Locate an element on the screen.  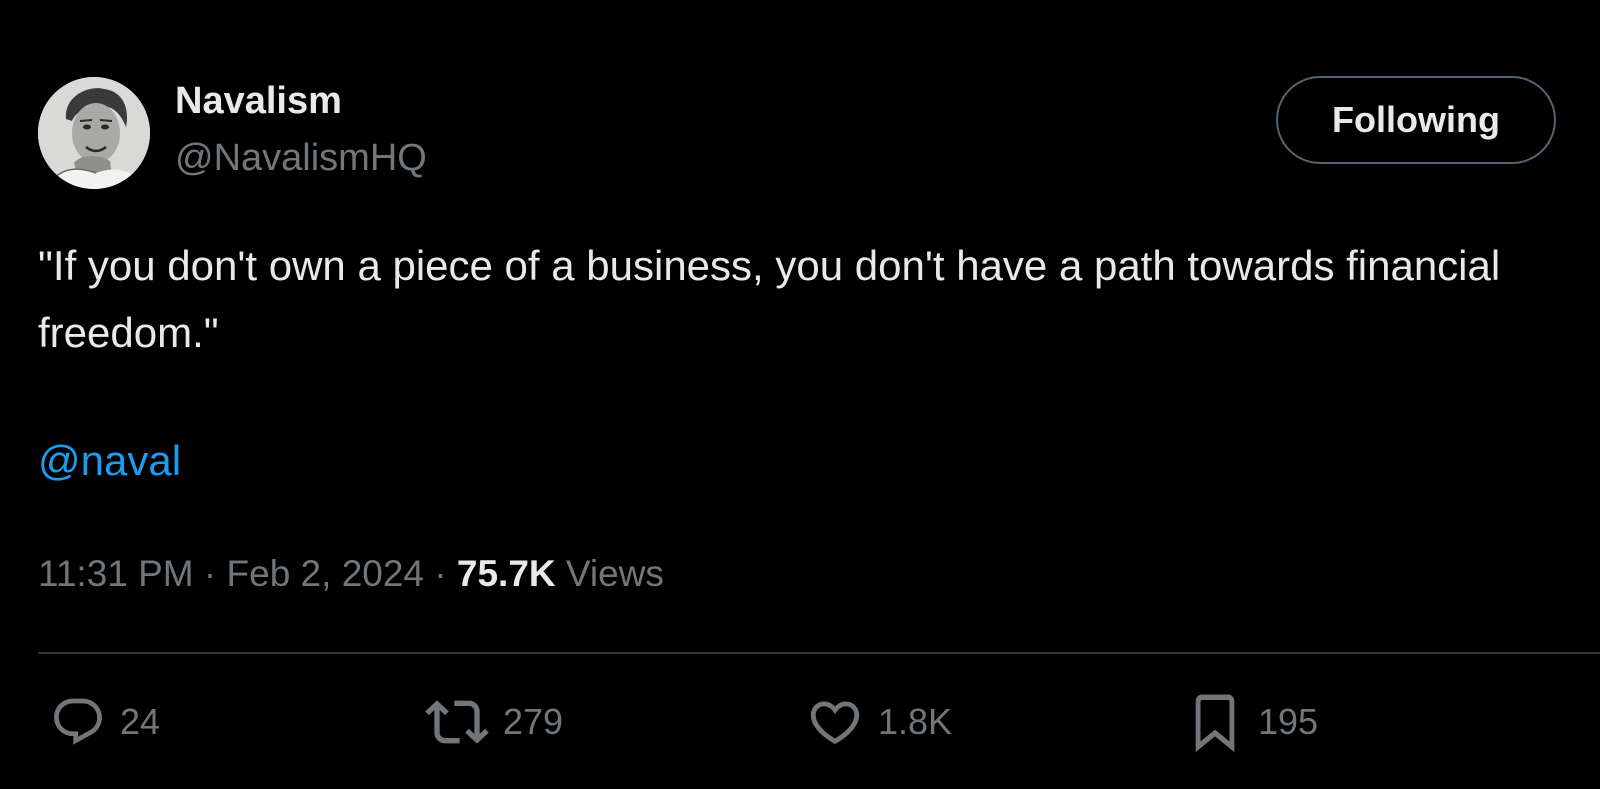
mention-link: @naval is located at coordinates (109, 461).